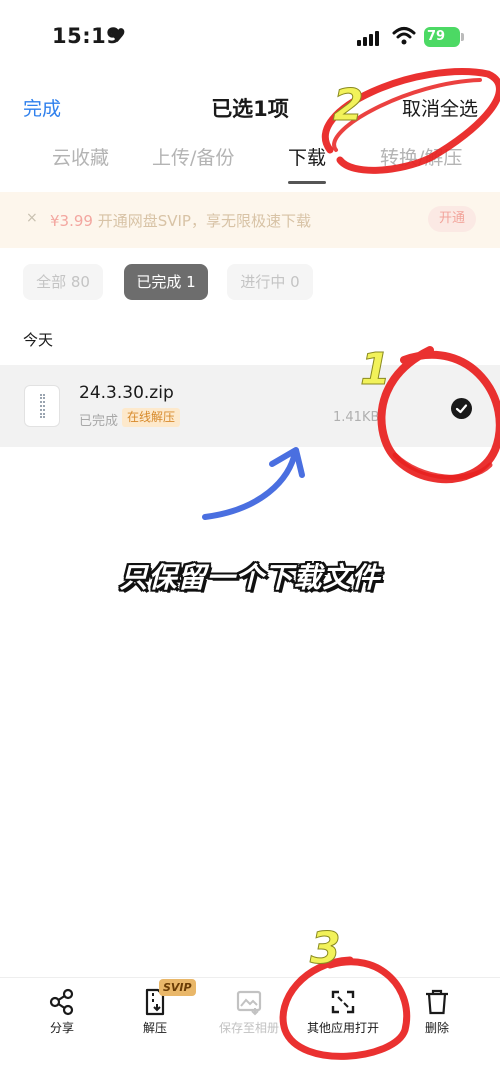  What do you see at coordinates (80, 156) in the screenshot?
I see `tab-cloud-favorites: 云收藏` at bounding box center [80, 156].